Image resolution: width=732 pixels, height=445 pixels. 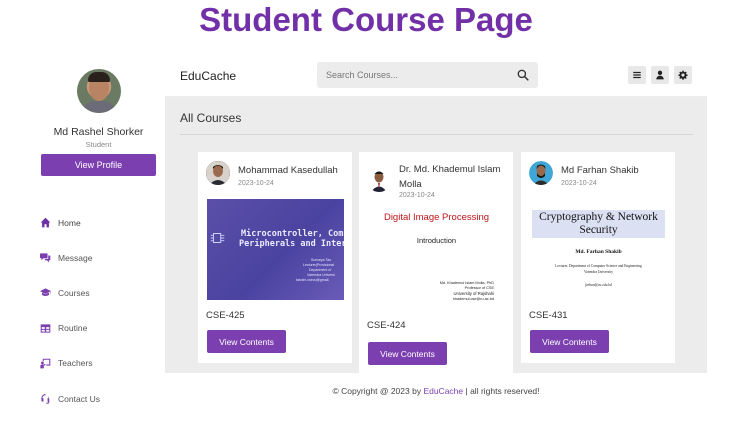 What do you see at coordinates (378, 391) in the screenshot?
I see `footer-copyright: © Copyright @ 2023 by` at bounding box center [378, 391].